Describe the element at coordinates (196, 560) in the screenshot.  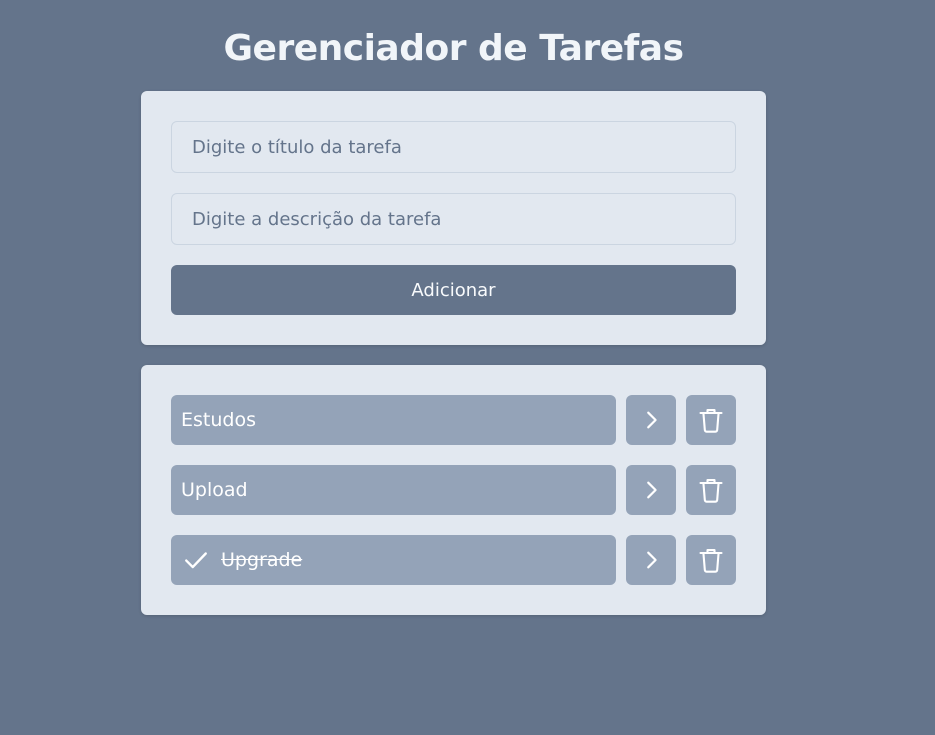
I see `check-icon` at that location.